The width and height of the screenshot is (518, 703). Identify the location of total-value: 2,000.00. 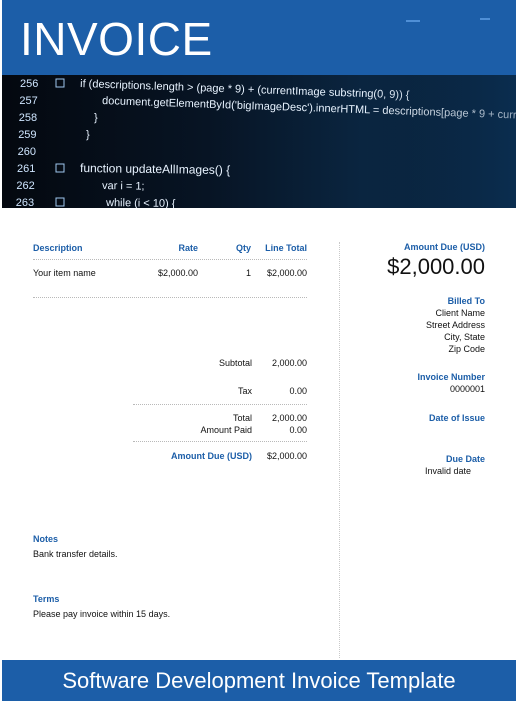
(289, 418).